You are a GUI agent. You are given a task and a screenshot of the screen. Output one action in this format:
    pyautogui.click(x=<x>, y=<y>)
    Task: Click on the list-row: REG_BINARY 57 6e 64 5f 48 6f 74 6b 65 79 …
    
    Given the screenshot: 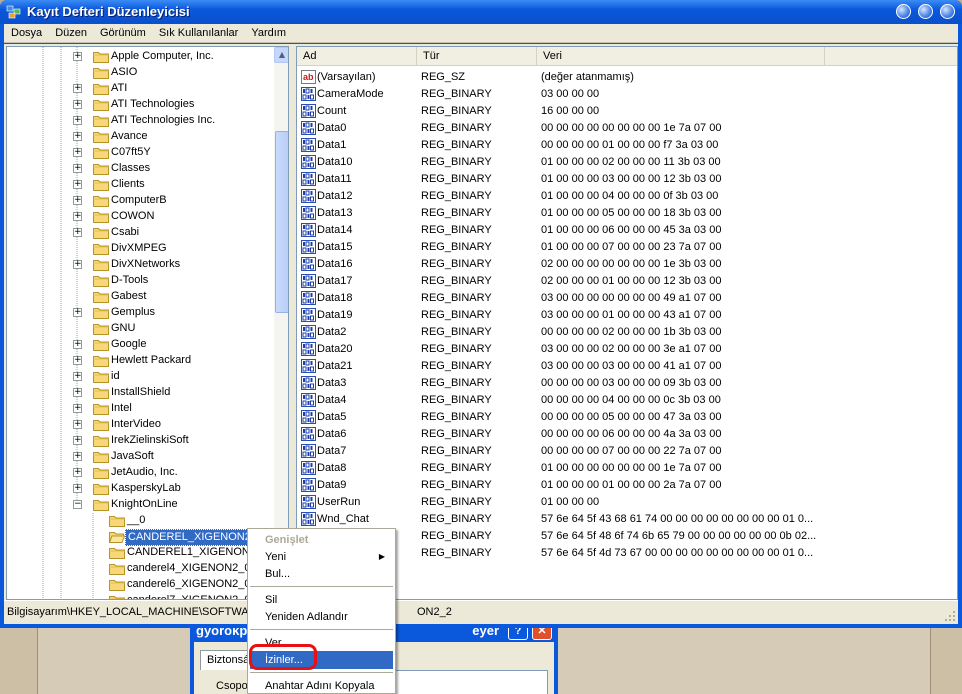 What is the action you would take?
    pyautogui.click(x=627, y=536)
    